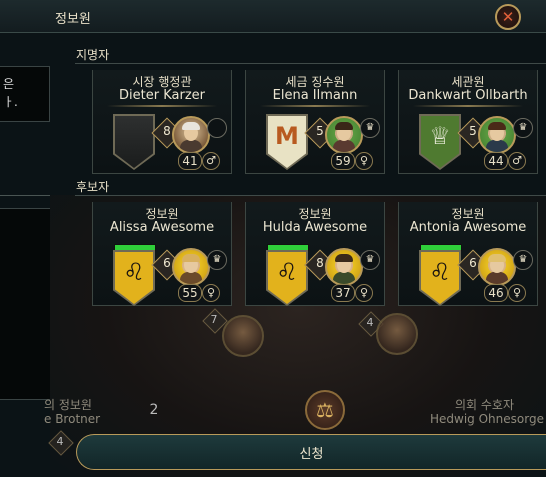 This screenshot has height=477, width=546. Describe the element at coordinates (496, 161) in the screenshot. I see `age-badge: 44` at that location.